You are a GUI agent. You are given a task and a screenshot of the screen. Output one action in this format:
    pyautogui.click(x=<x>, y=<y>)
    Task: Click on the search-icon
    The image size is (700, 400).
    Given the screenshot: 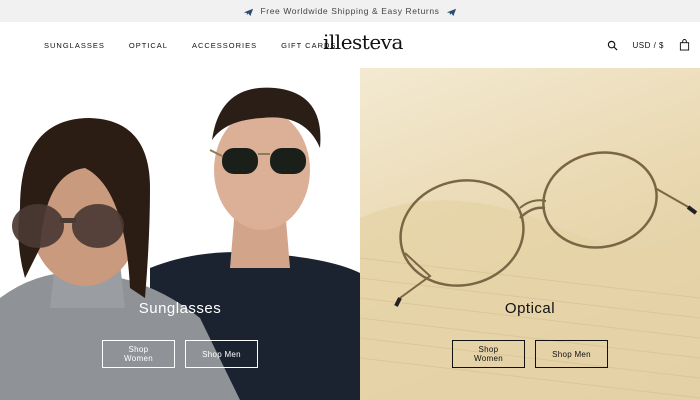 What is the action you would take?
    pyautogui.click(x=612, y=45)
    